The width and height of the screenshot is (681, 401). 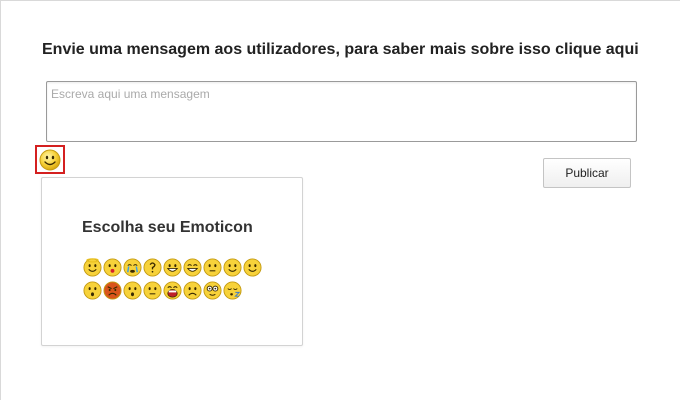 I want to click on emoticon-grid, so click(x=175, y=281).